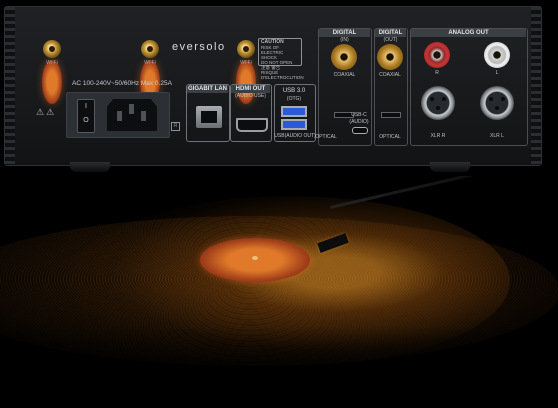 Image resolution: width=558 pixels, height=408 pixels. Describe the element at coordinates (438, 103) in the screenshot. I see `xlr-right-jack` at that location.